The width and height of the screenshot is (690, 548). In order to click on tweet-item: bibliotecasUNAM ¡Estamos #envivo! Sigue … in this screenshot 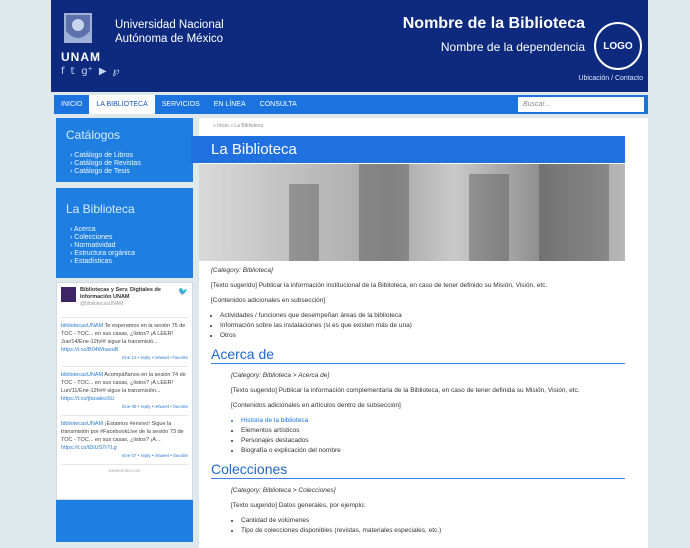, I will do `click(124, 439)`.